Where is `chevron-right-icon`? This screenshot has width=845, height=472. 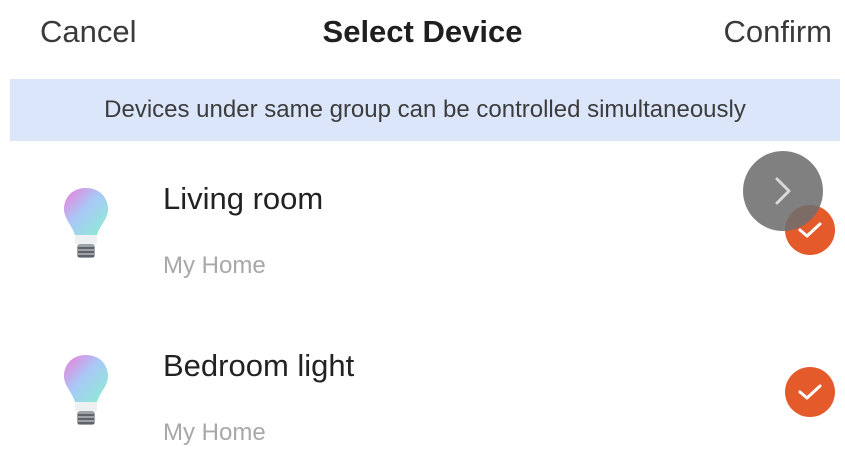
chevron-right-icon is located at coordinates (783, 191).